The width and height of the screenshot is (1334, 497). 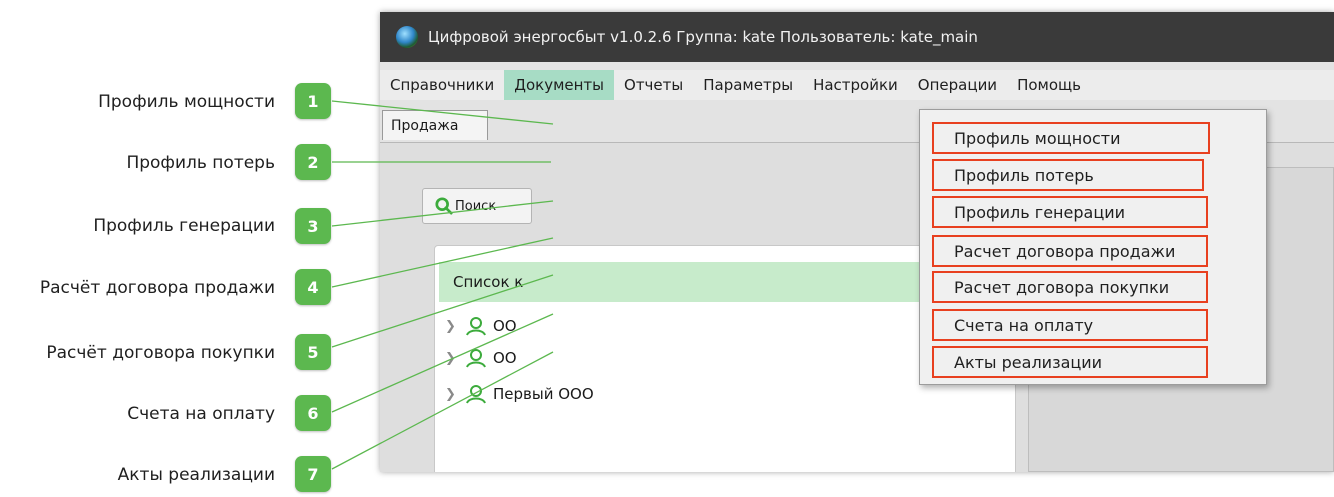 I want to click on menu-item-sales-acts: Акты реализации, so click(x=1070, y=362).